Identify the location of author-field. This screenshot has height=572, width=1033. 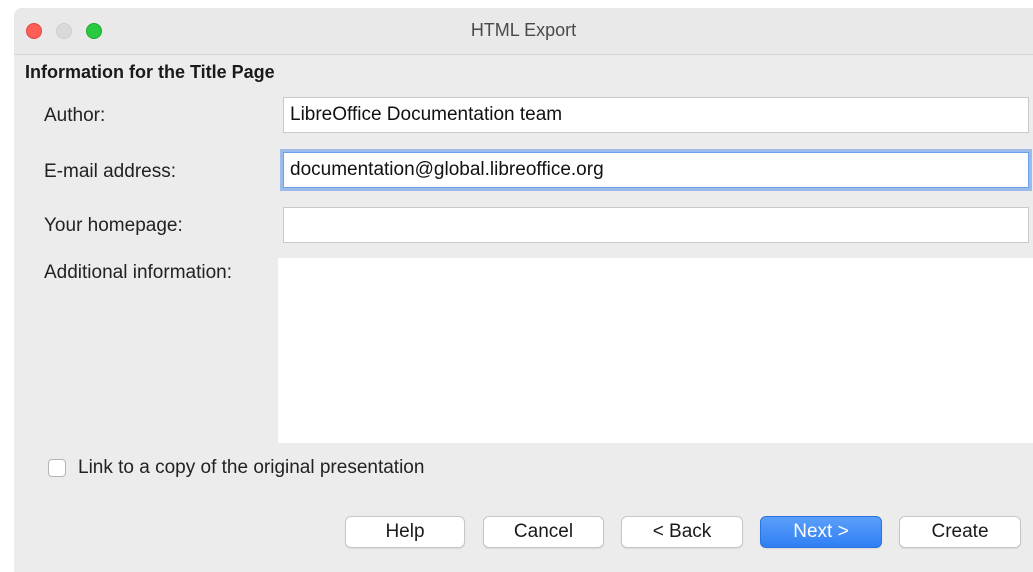
(656, 115).